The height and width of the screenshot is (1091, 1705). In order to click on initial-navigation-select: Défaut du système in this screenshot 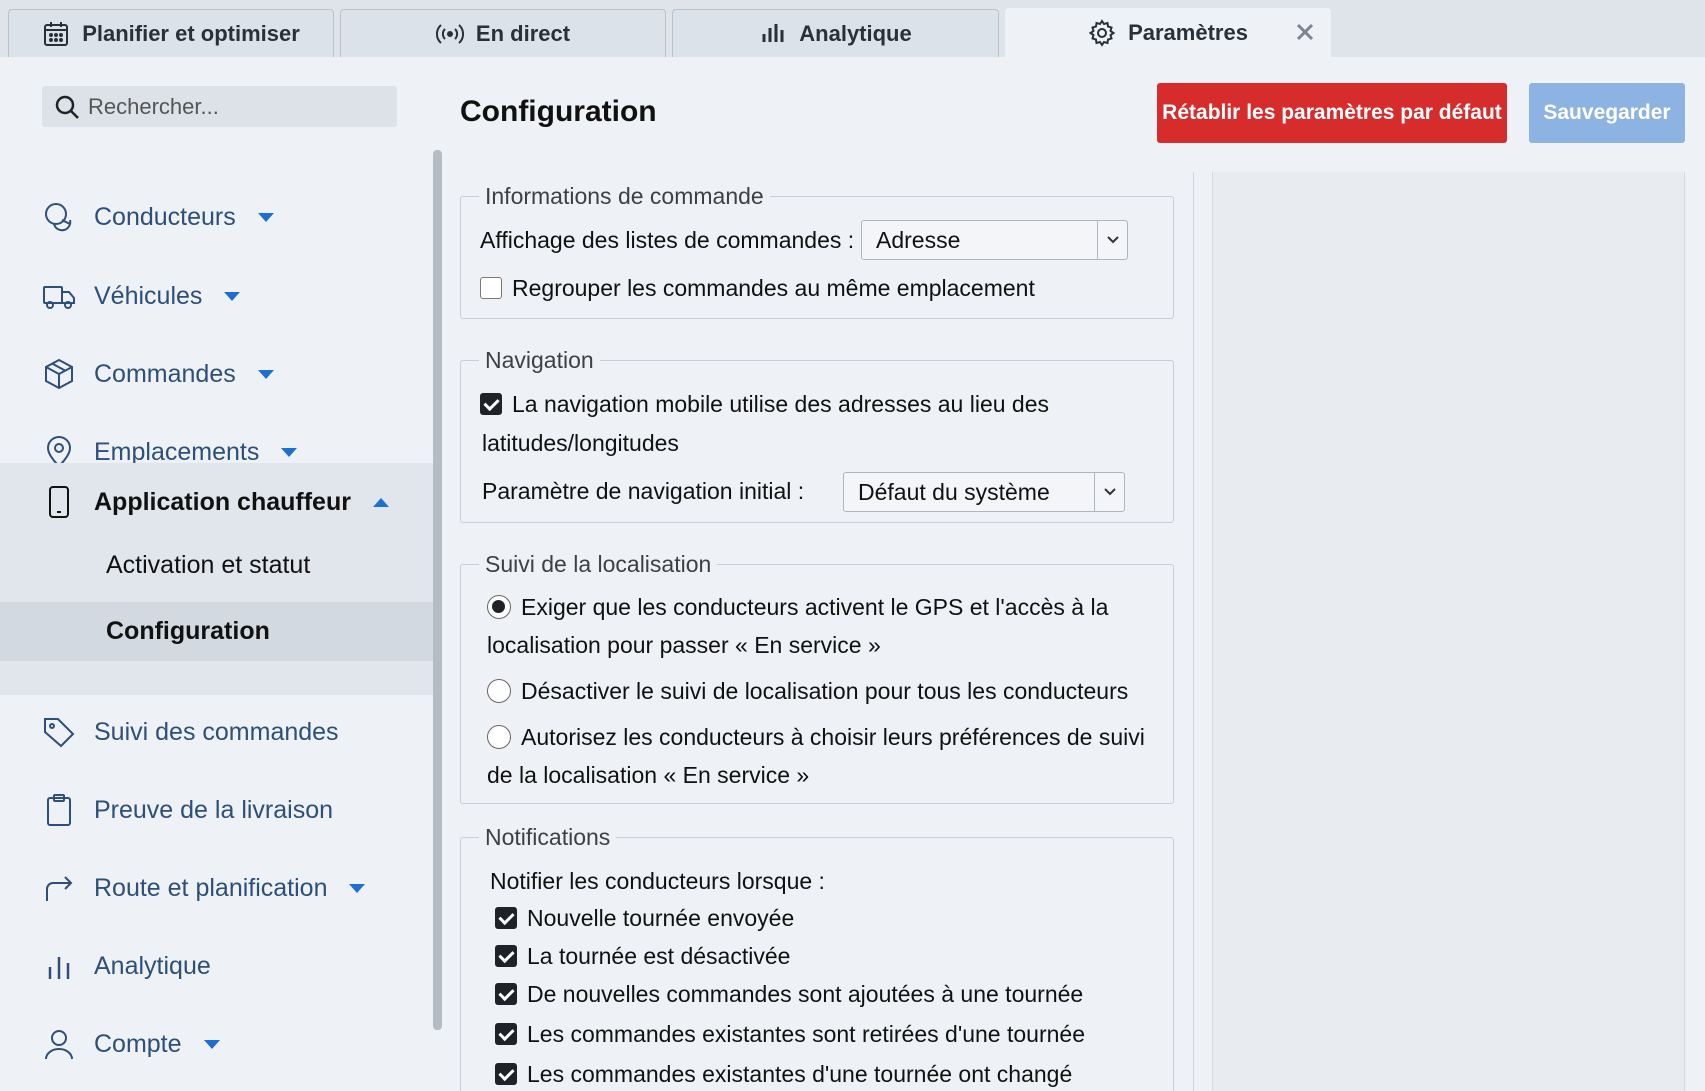, I will do `click(984, 492)`.